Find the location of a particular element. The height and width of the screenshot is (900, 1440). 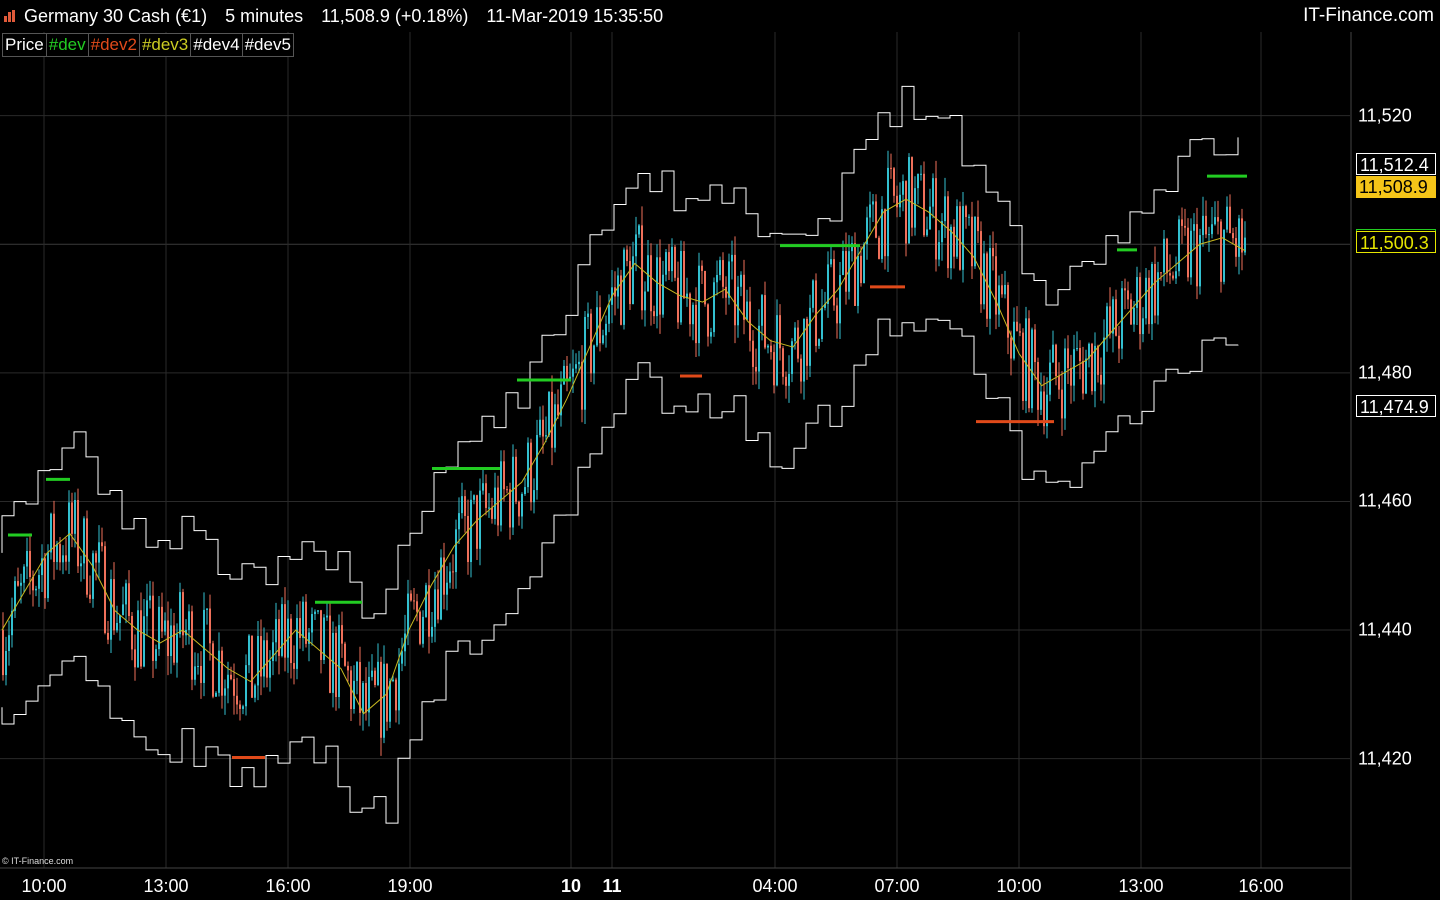

time-label: 11 is located at coordinates (612, 886).